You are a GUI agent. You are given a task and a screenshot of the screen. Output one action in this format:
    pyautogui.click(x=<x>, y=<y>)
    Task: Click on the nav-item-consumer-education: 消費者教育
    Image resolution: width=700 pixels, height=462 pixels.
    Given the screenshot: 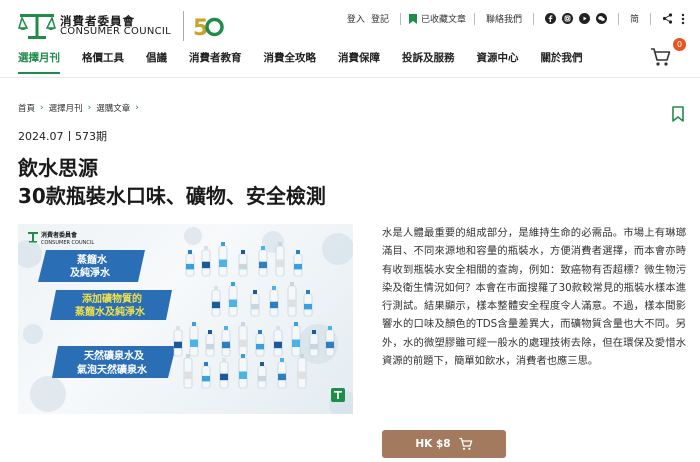 What is the action you would take?
    pyautogui.click(x=215, y=61)
    